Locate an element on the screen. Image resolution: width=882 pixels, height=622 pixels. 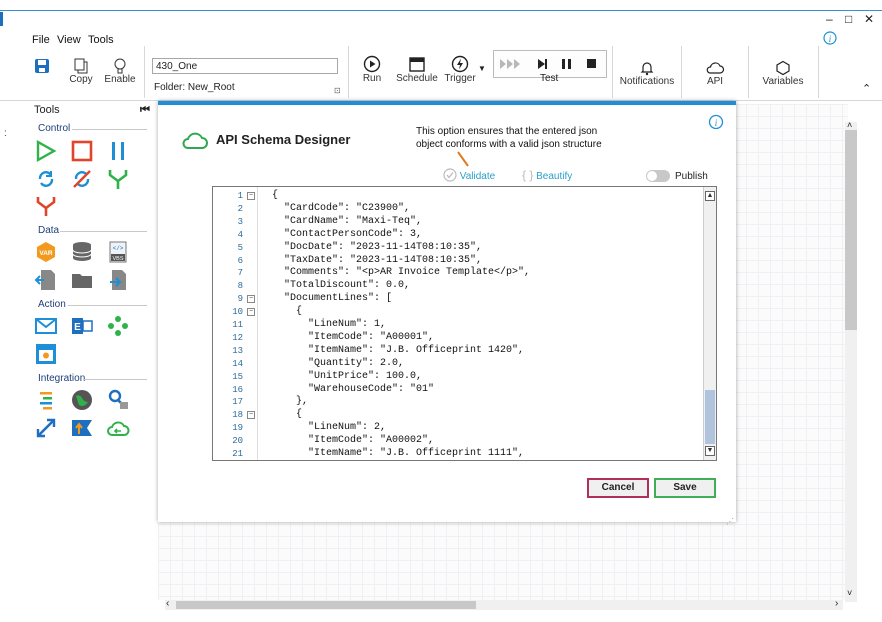
dialog-info-icon: i is located at coordinates (716, 122).